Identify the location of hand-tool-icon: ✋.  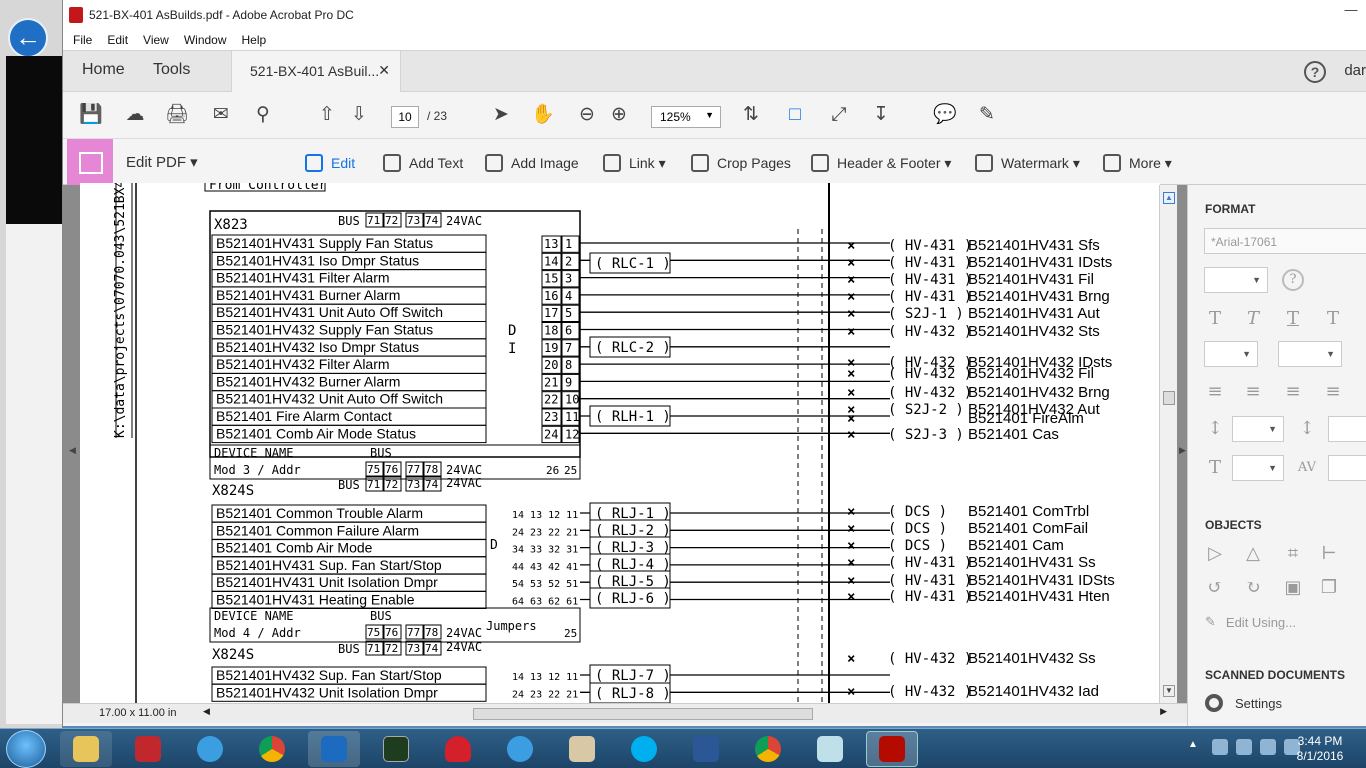
(543, 116).